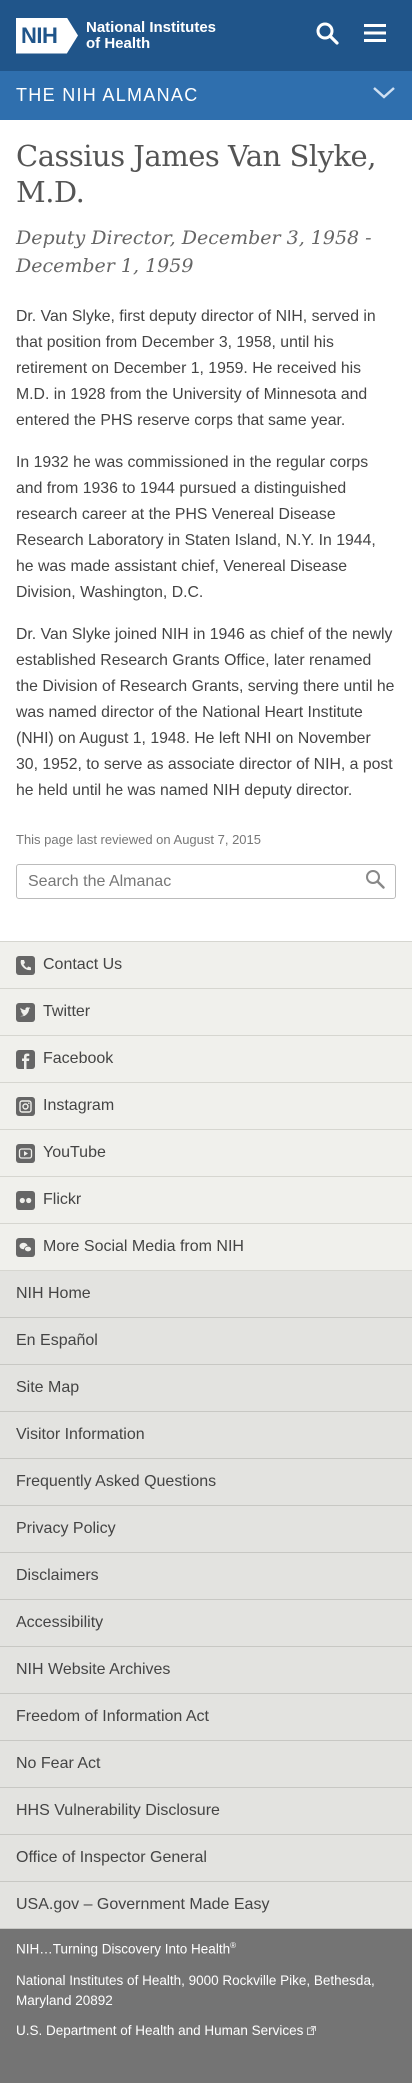  What do you see at coordinates (25, 1247) in the screenshot?
I see `social-media-icon` at bounding box center [25, 1247].